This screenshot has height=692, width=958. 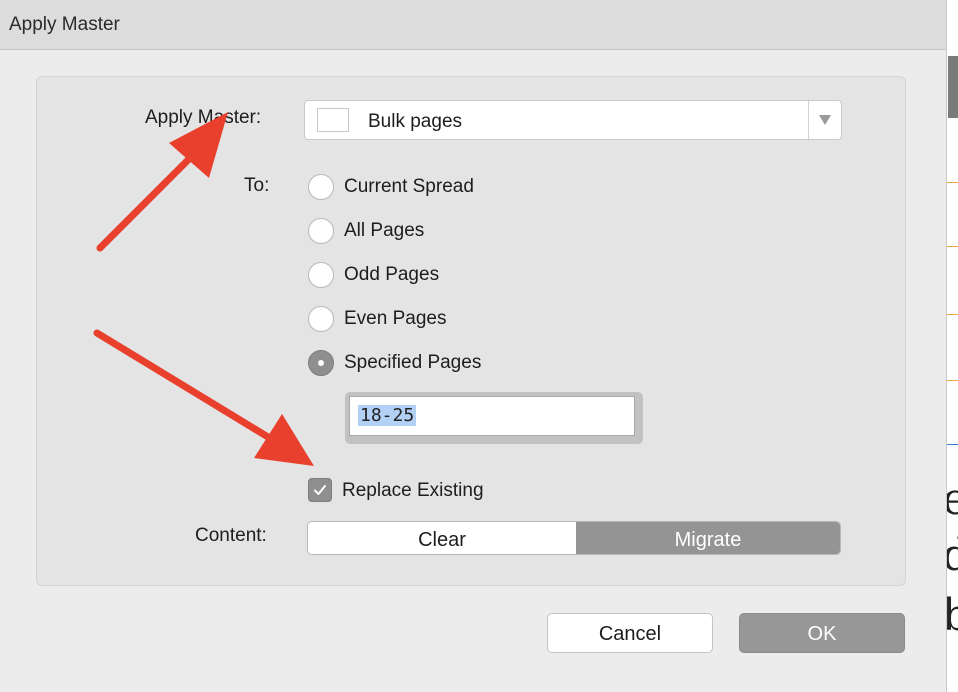 I want to click on content-label: Content:, so click(x=231, y=535).